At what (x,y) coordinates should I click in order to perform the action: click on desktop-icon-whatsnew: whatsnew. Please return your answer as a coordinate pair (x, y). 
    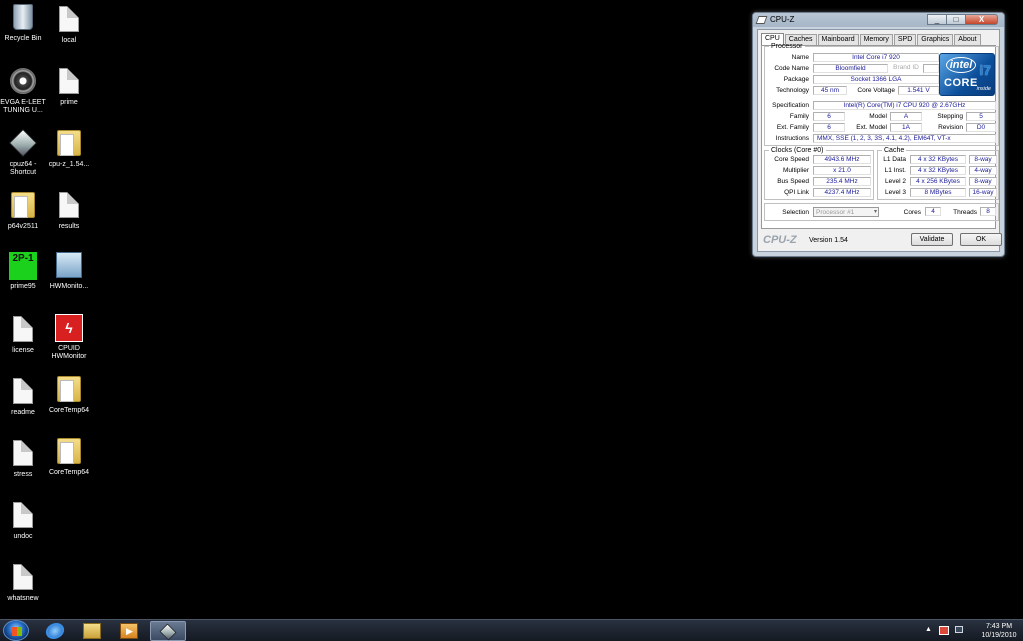
    Looking at the image, I should click on (23, 583).